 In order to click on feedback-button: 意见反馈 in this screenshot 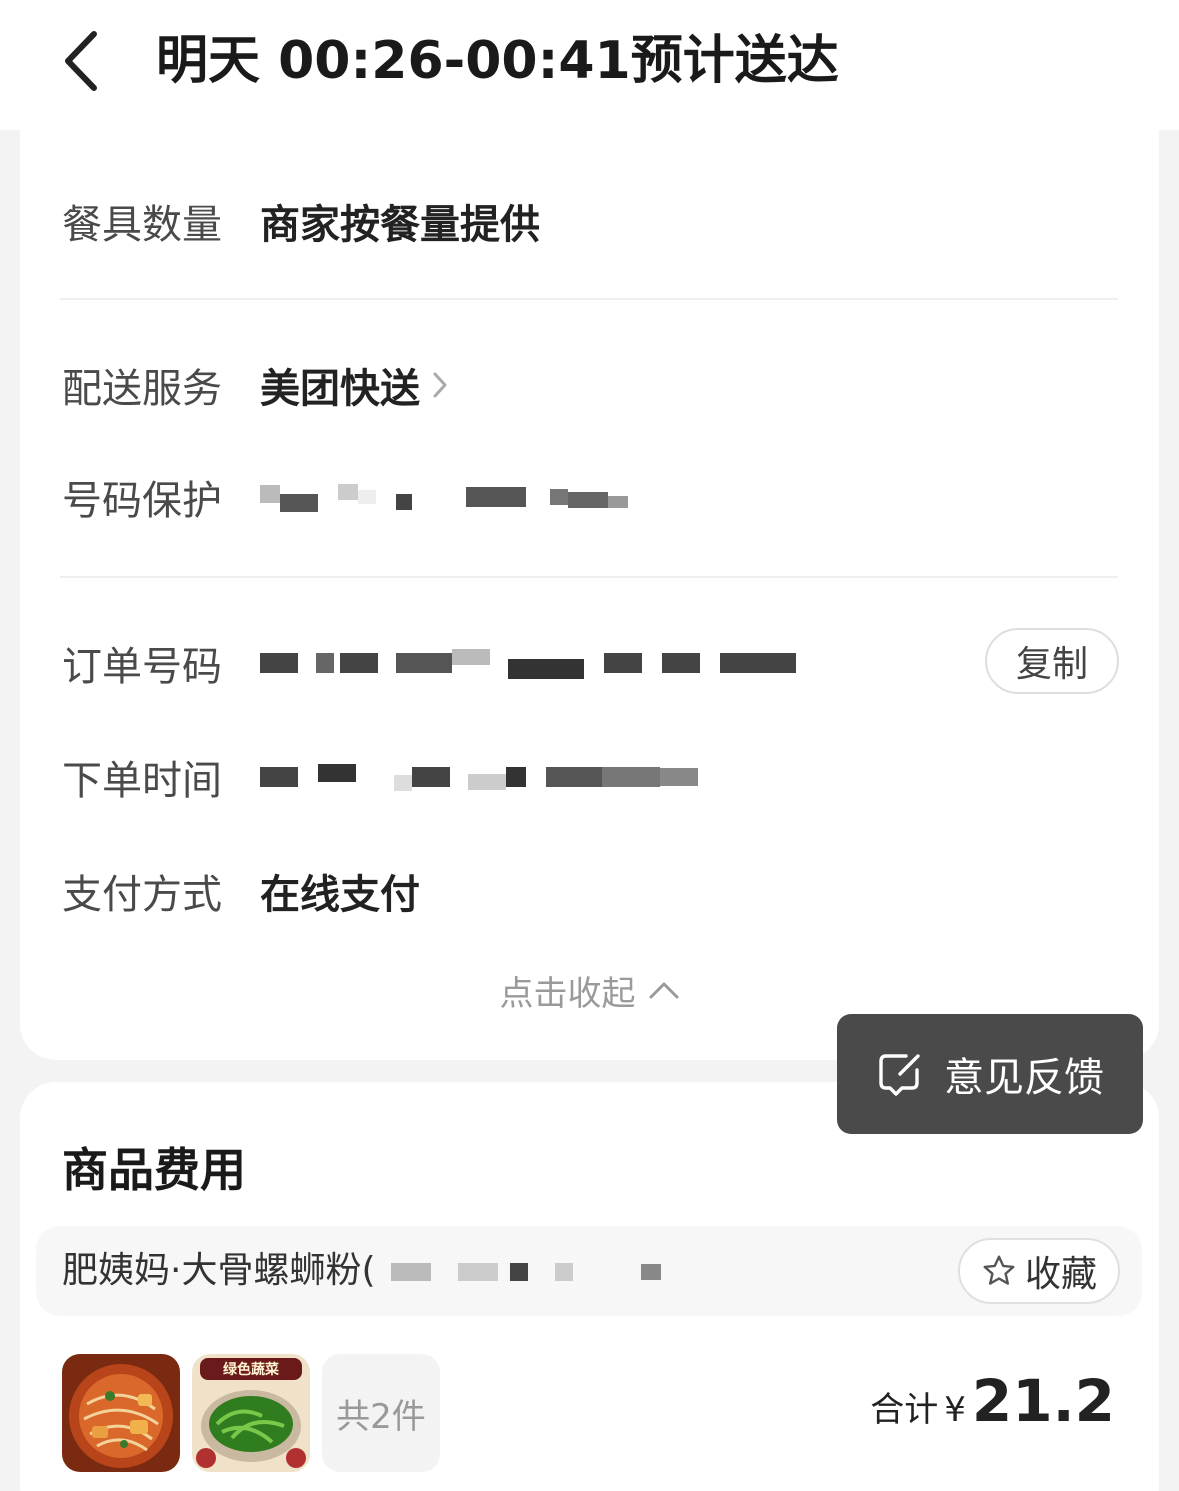, I will do `click(990, 1074)`.